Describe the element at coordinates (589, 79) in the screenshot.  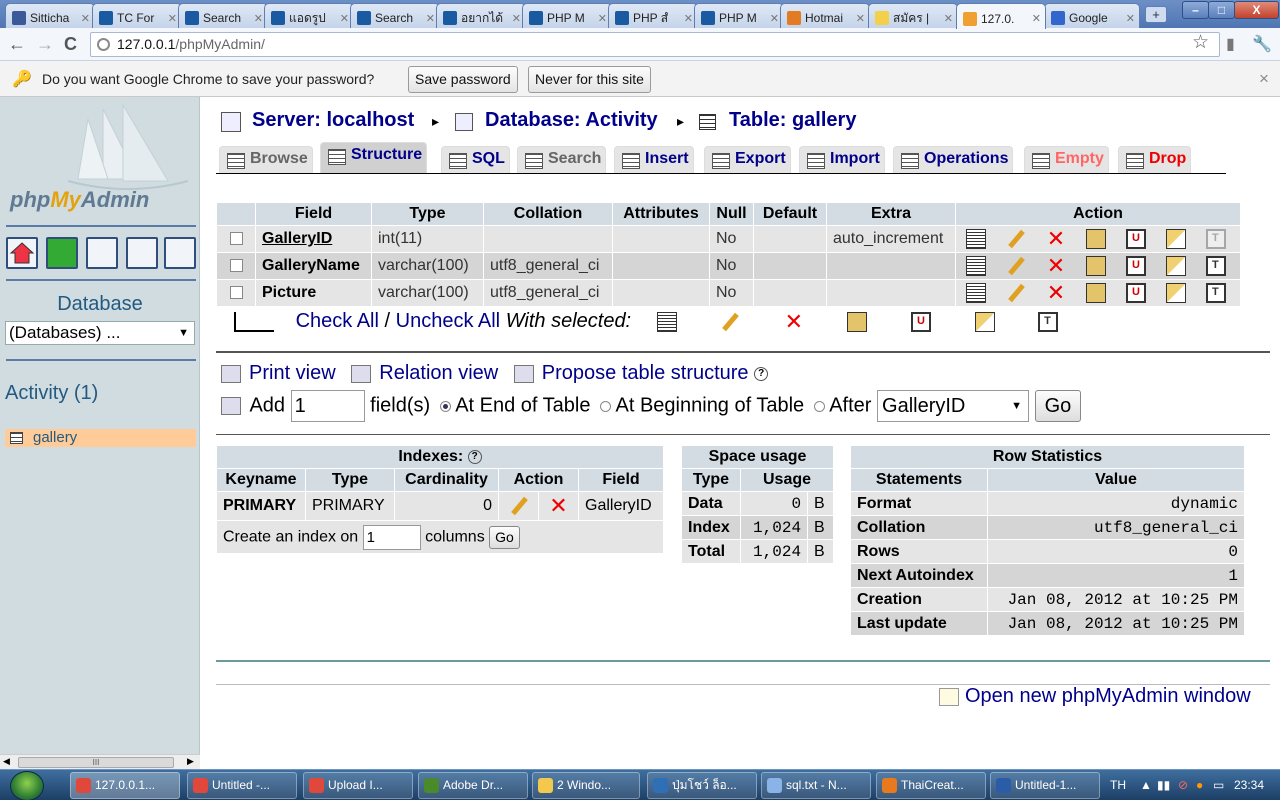
I see `never-for-site-button: Never for this site` at that location.